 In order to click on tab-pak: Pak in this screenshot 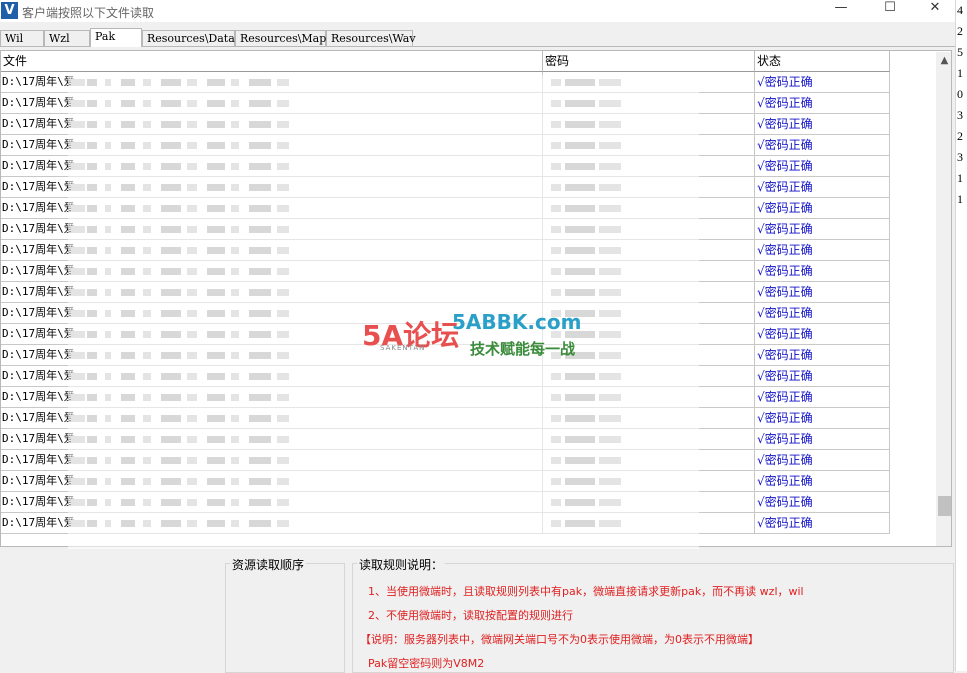, I will do `click(116, 37)`.